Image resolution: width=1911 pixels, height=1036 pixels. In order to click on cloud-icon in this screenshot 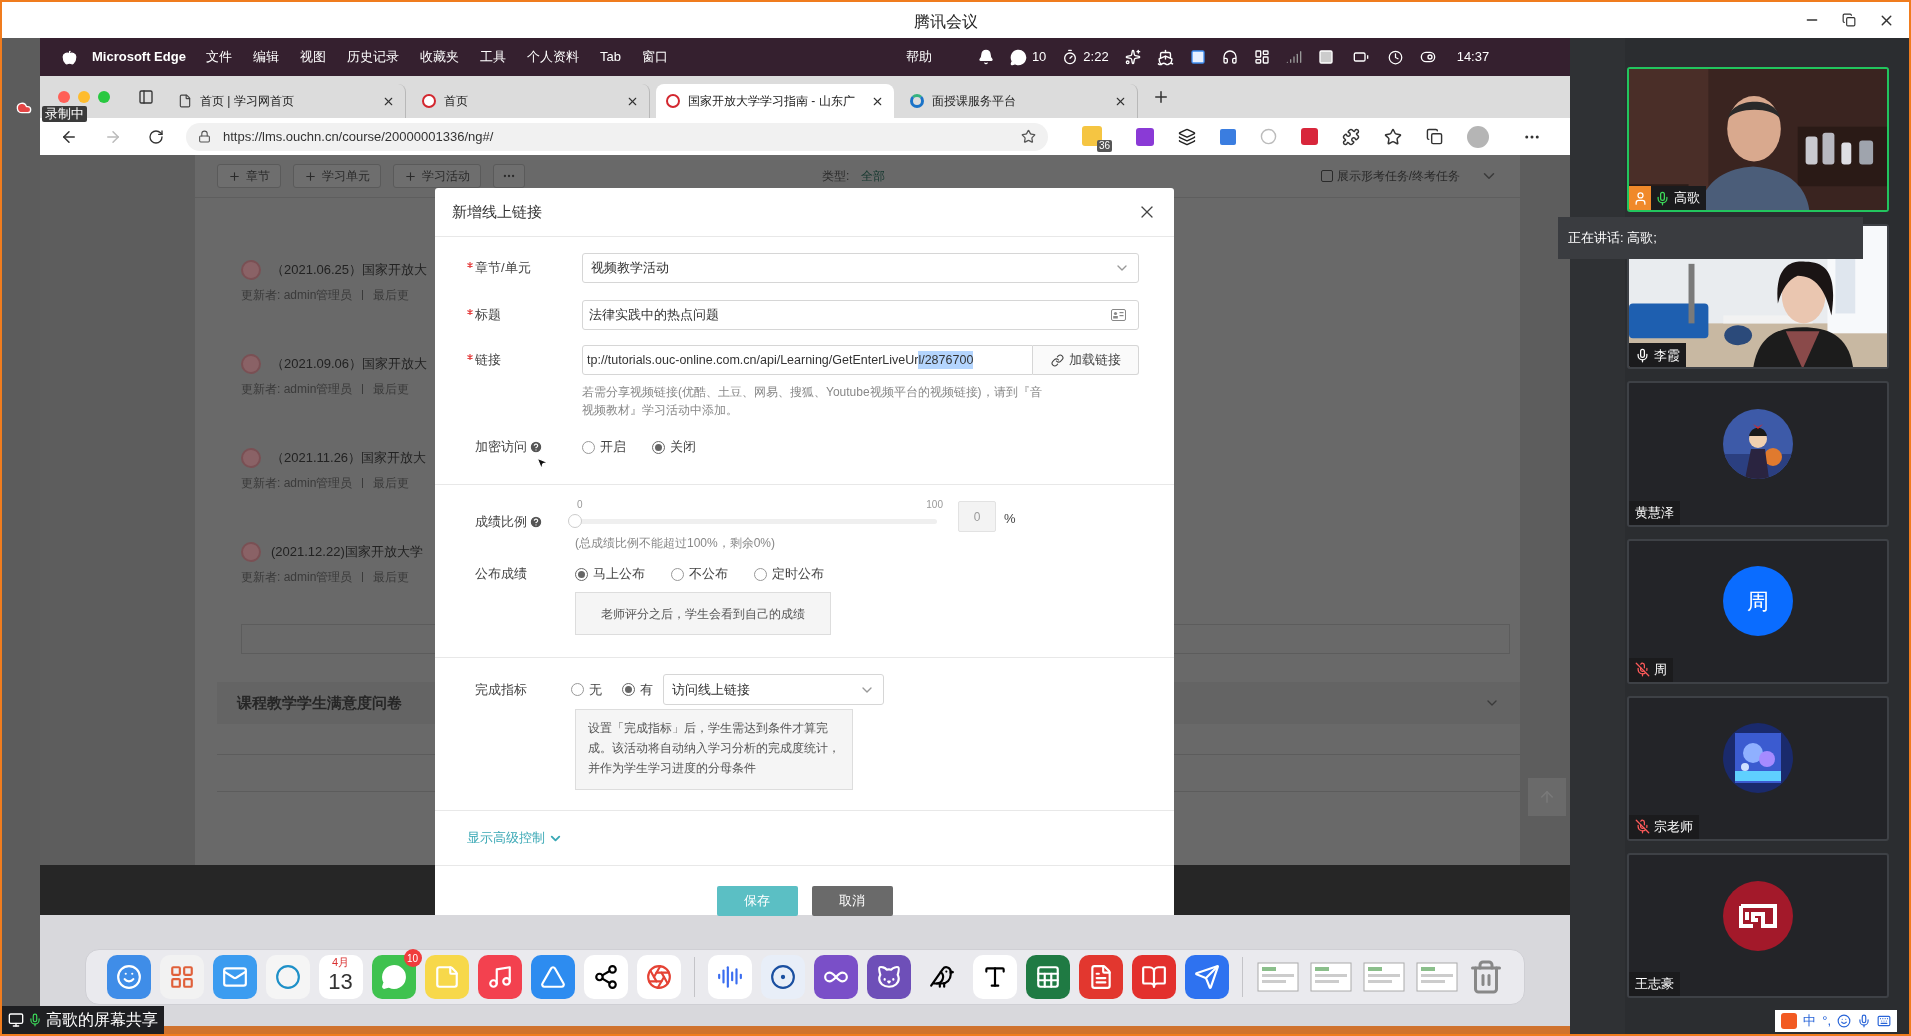, I will do `click(24, 108)`.